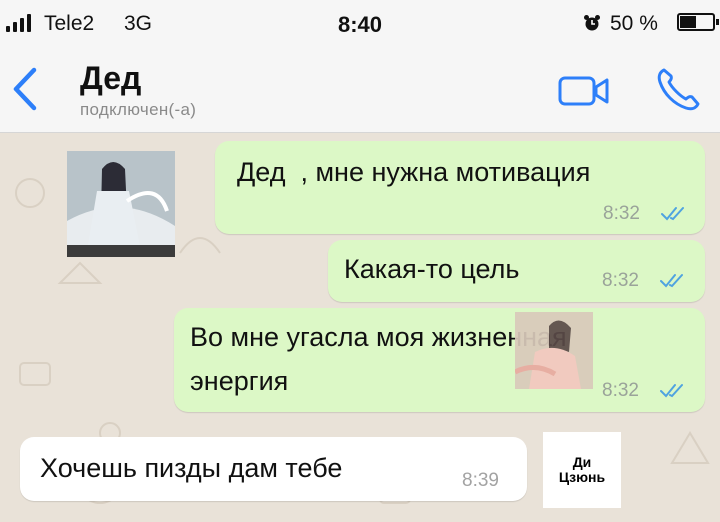 The width and height of the screenshot is (720, 522). Describe the element at coordinates (582, 477) in the screenshot. I see `sticker-line-2: Цзюнь` at that location.